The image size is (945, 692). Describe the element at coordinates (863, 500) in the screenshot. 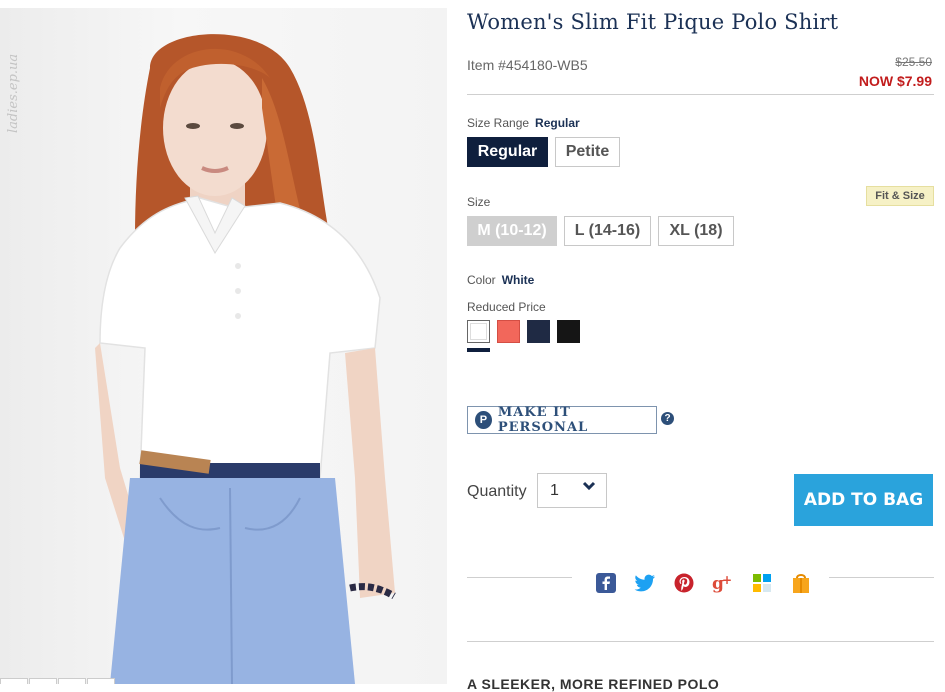

I see `add-to-bag-button: ADD TO BAG` at that location.